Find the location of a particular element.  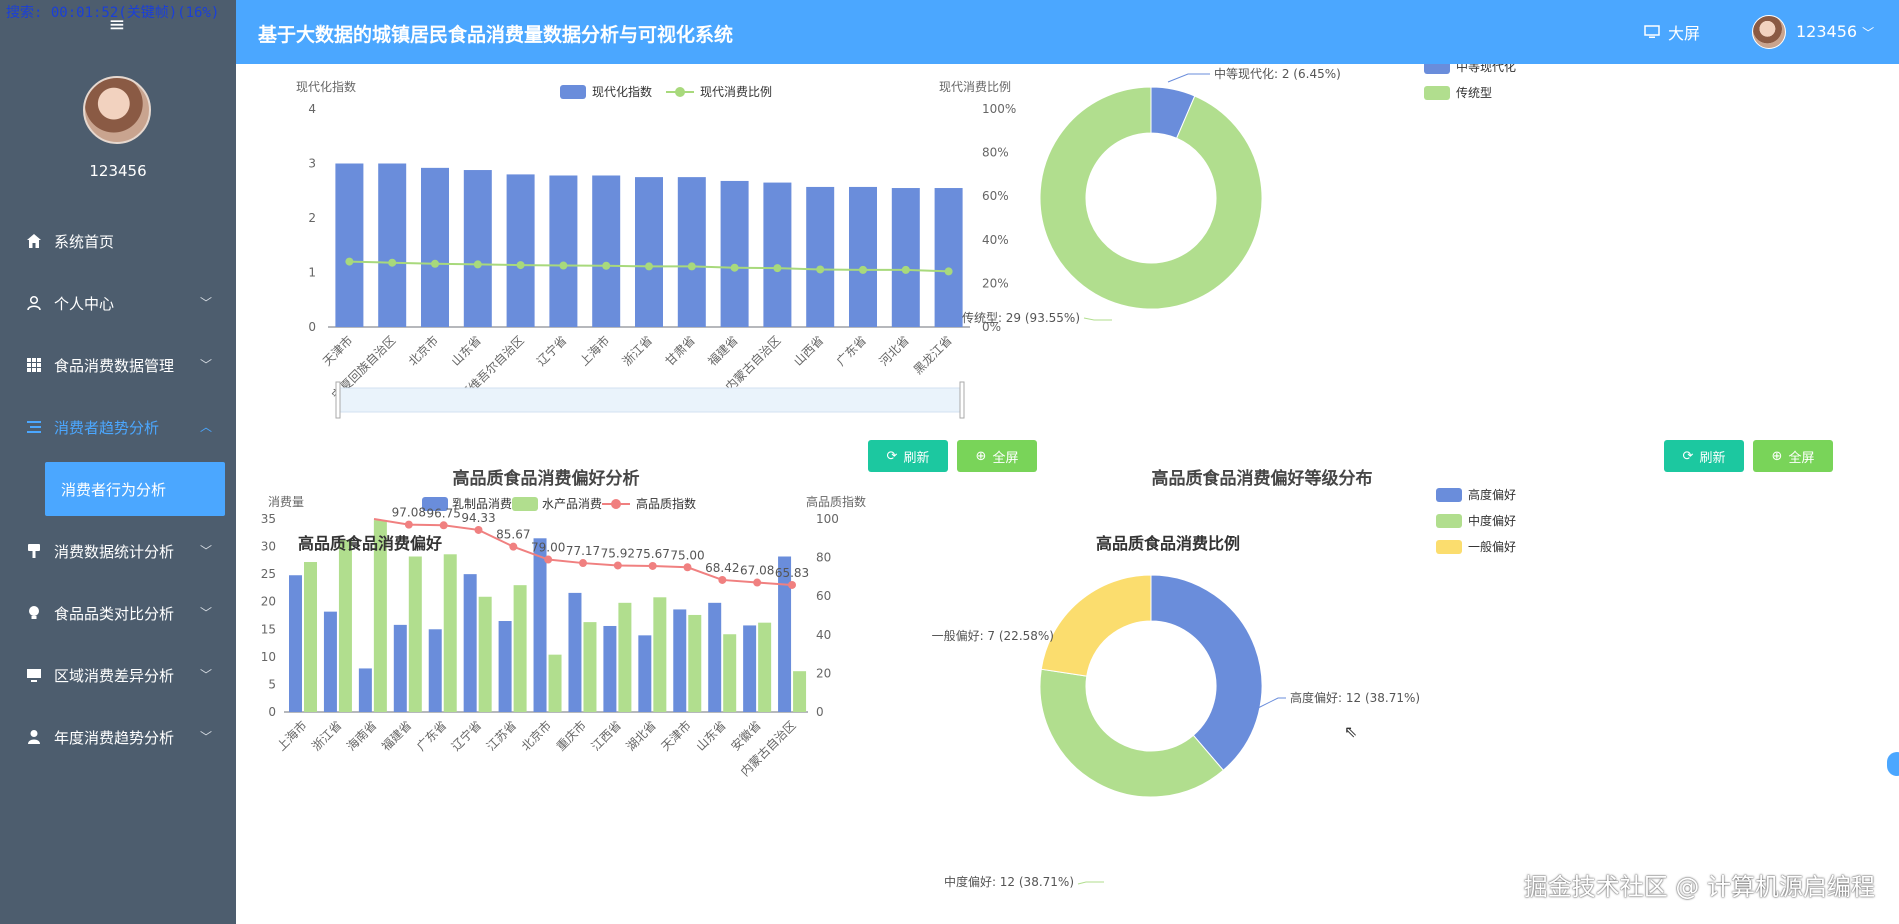

x-tick-label: 福建省 is located at coordinates (723, 351).